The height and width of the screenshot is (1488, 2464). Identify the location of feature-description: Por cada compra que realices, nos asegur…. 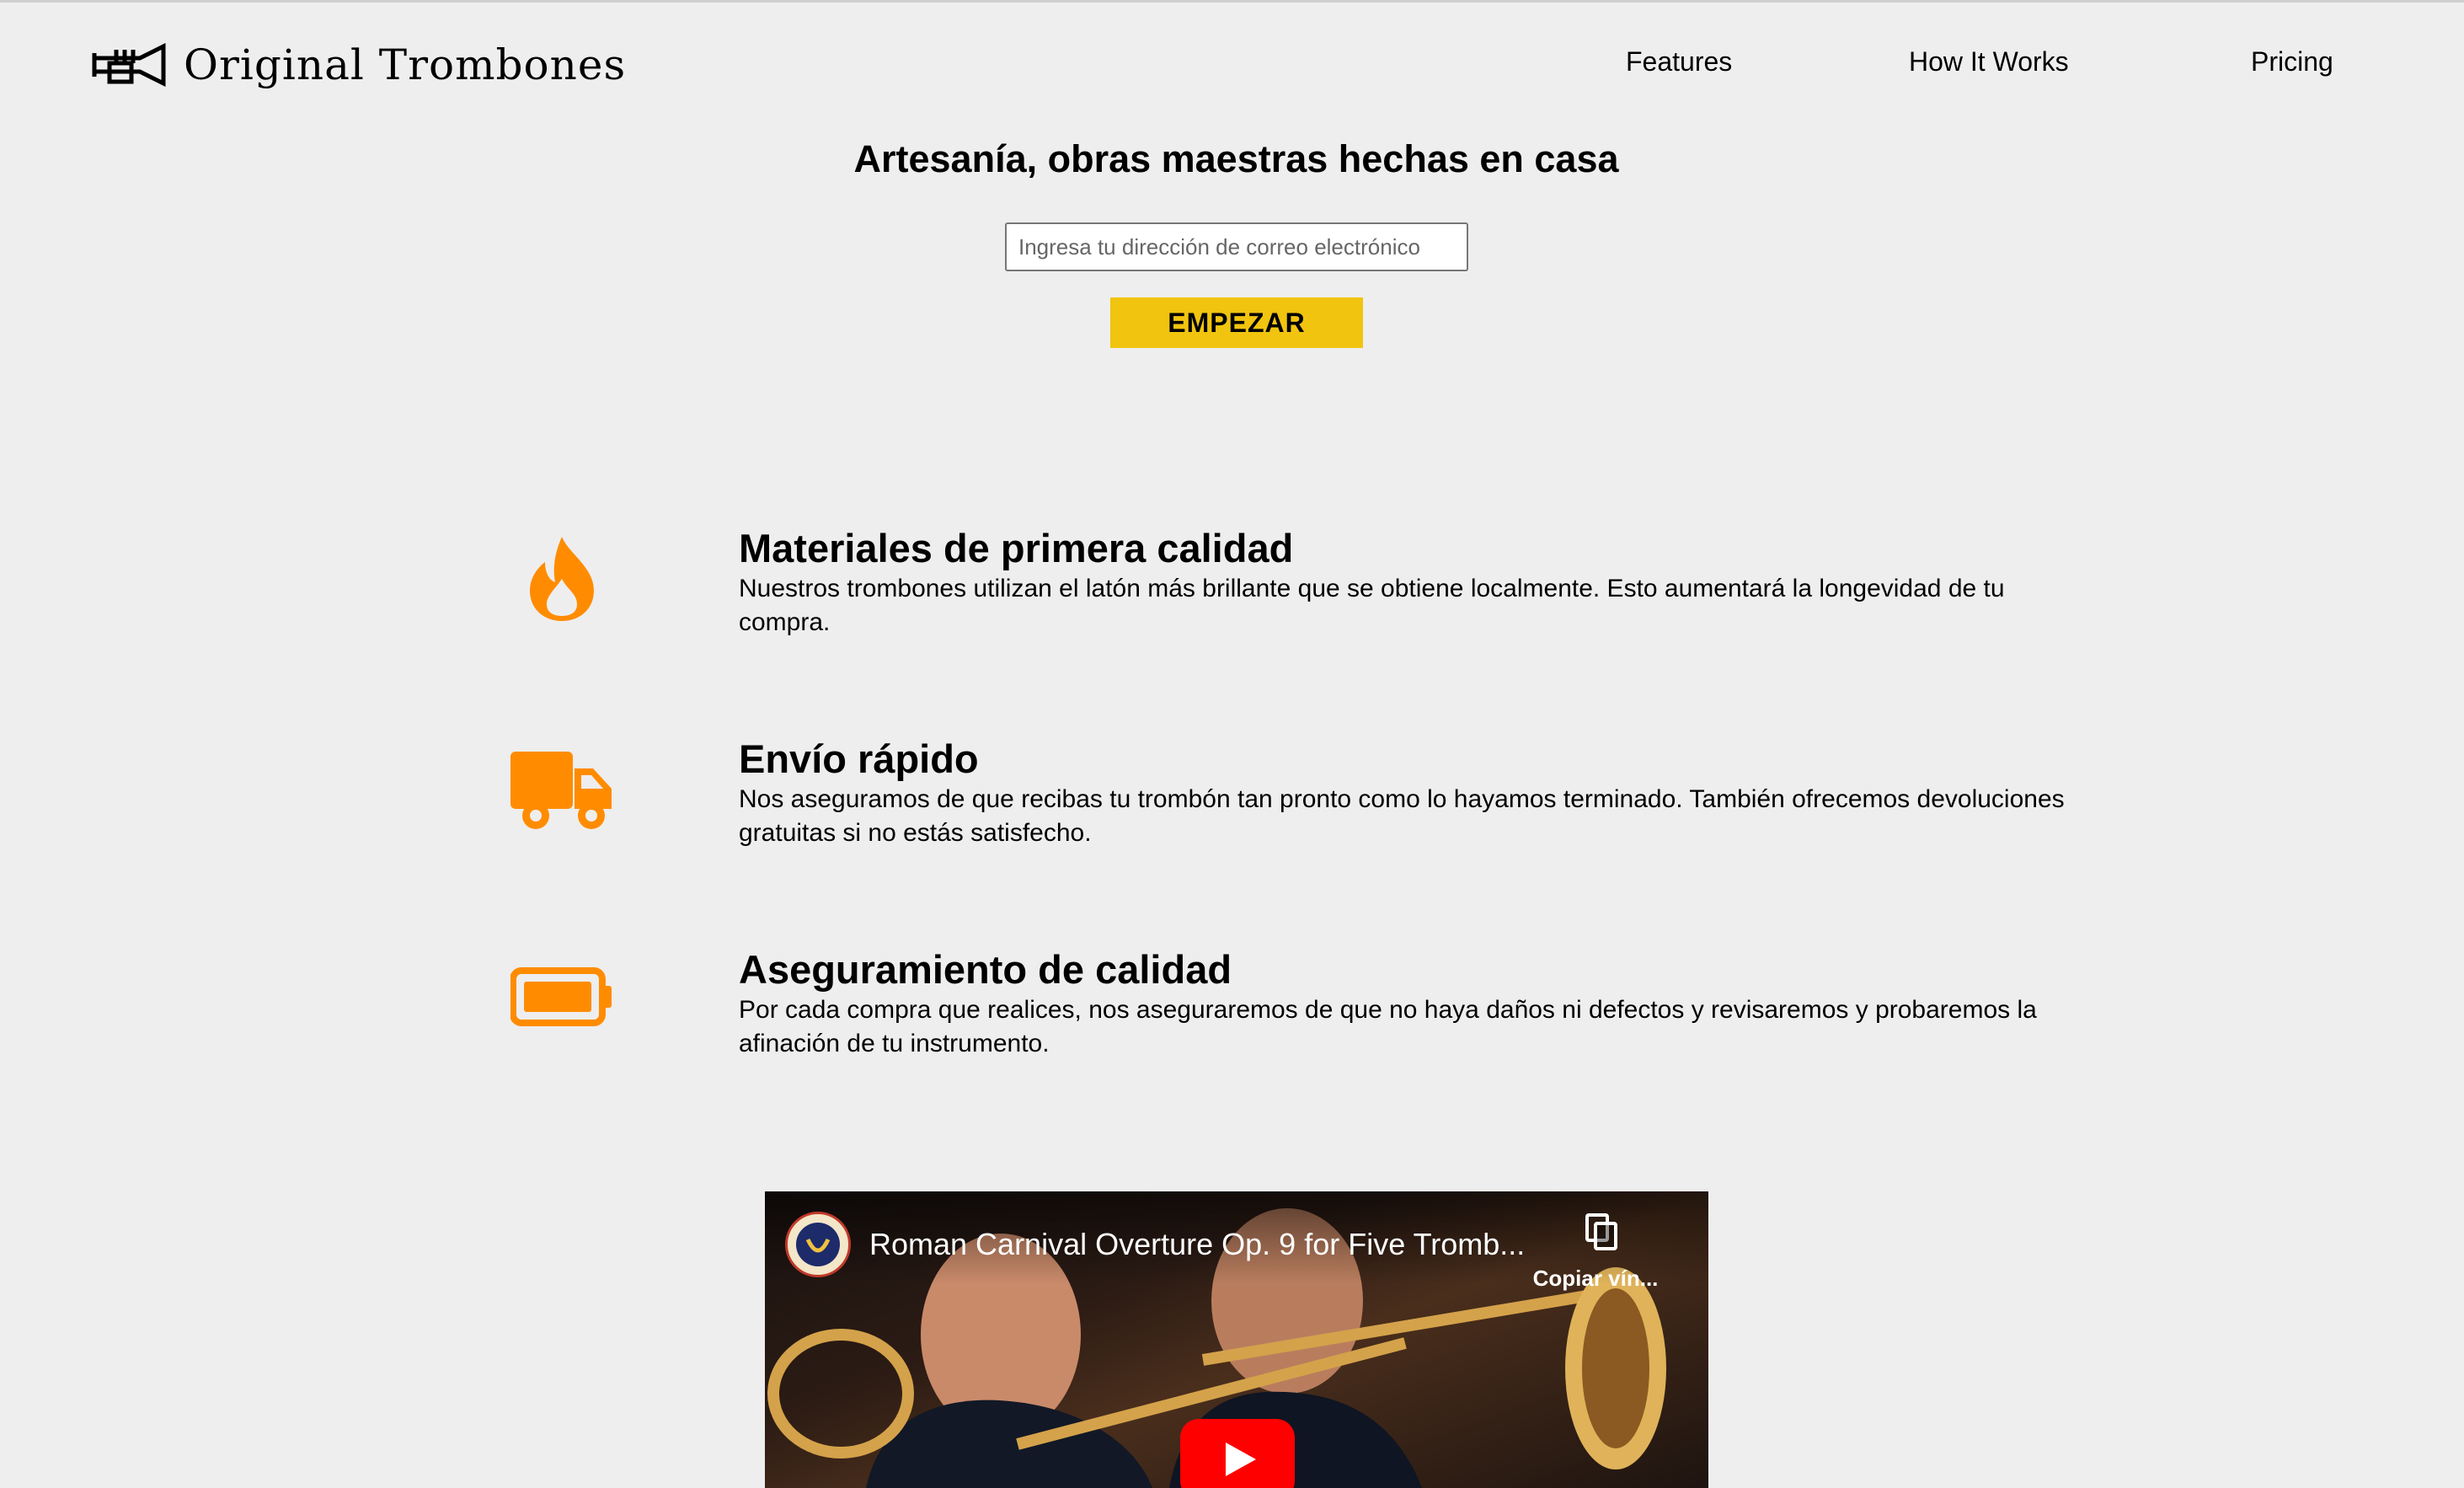
(1388, 1026).